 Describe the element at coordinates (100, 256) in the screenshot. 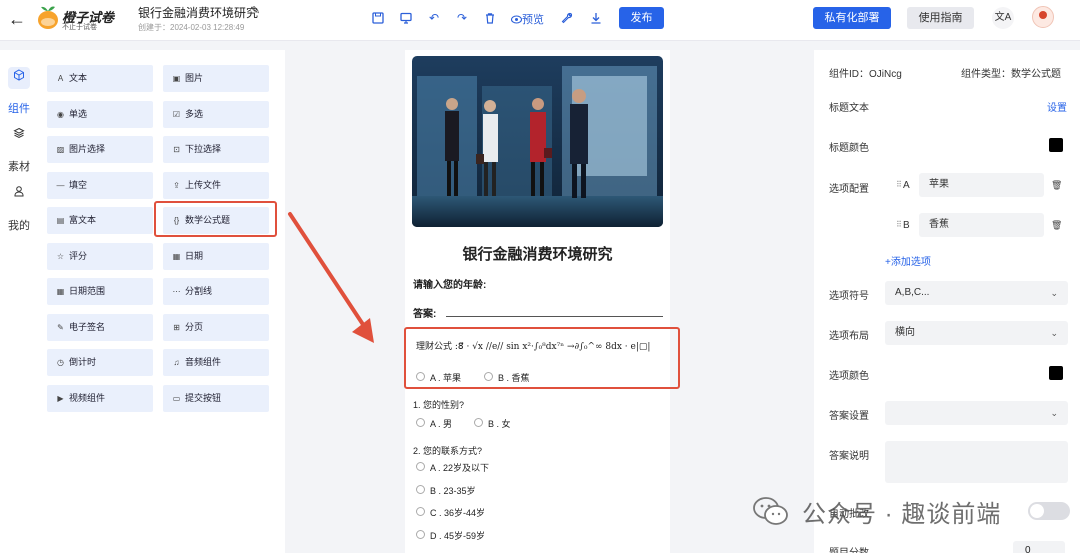

I see `component-11: ☆ 评分` at that location.